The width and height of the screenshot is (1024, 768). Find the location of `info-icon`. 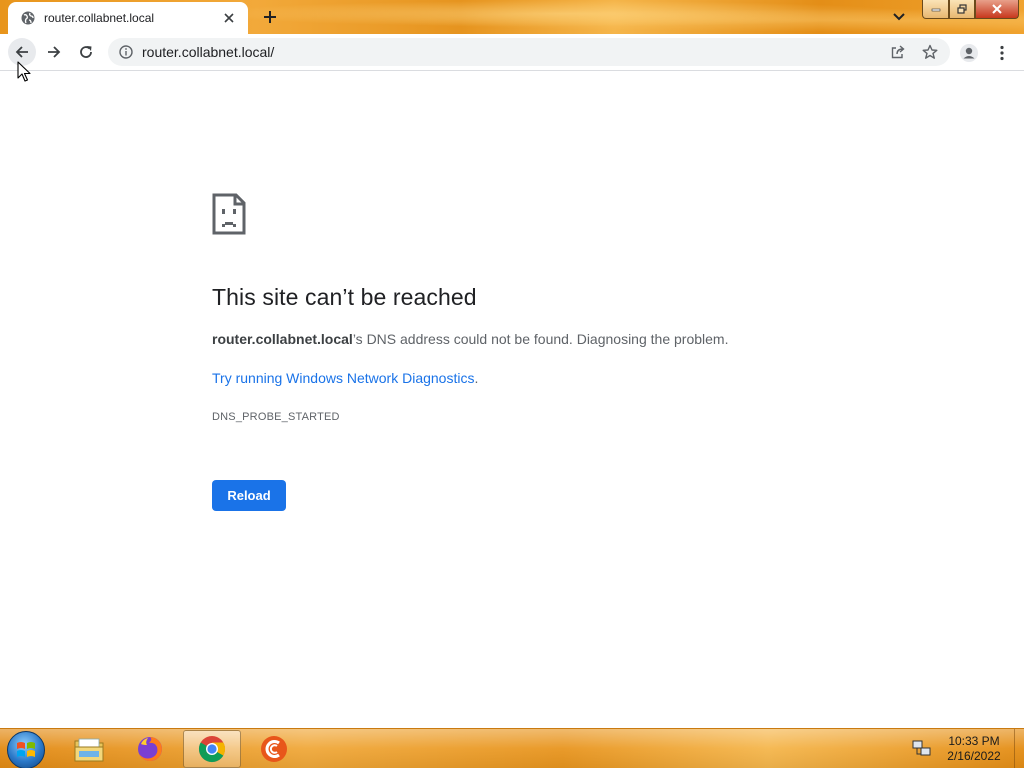

info-icon is located at coordinates (126, 52).